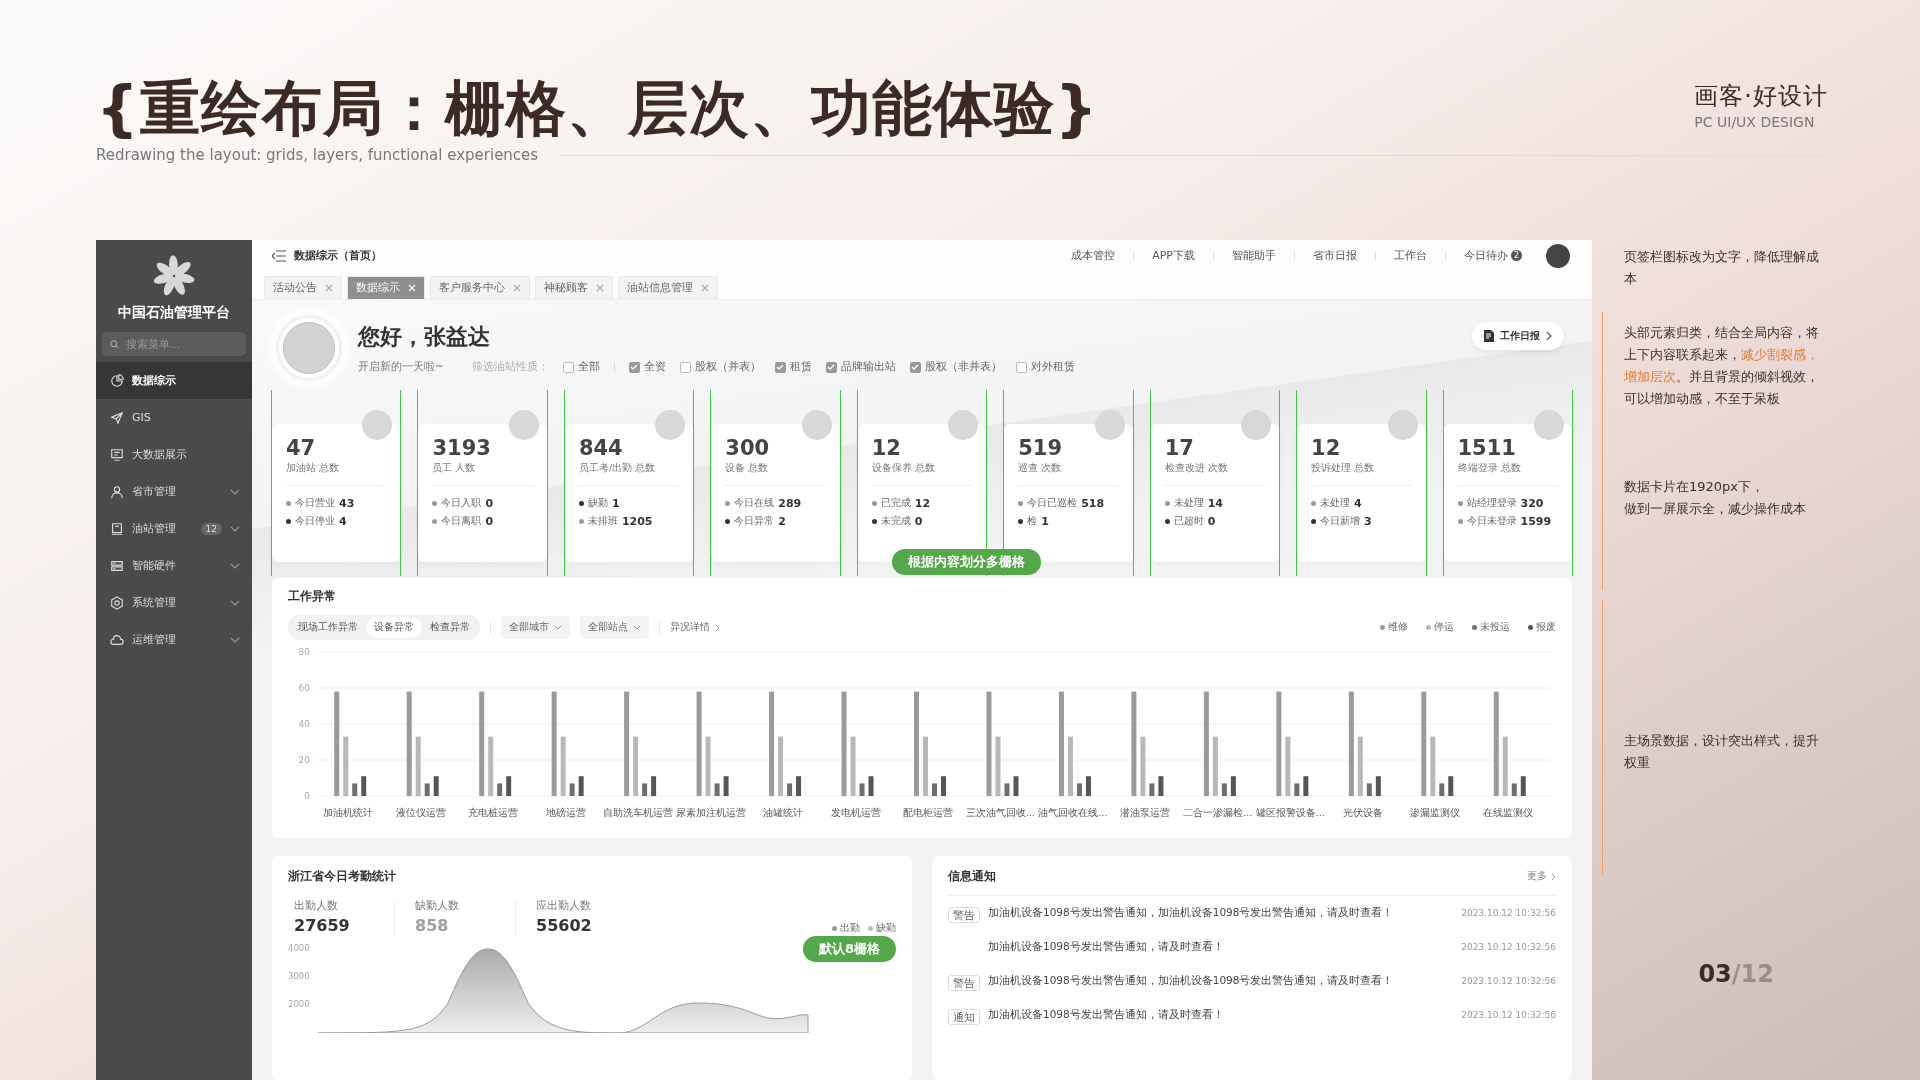  I want to click on stat-value: 12, so click(1326, 448).